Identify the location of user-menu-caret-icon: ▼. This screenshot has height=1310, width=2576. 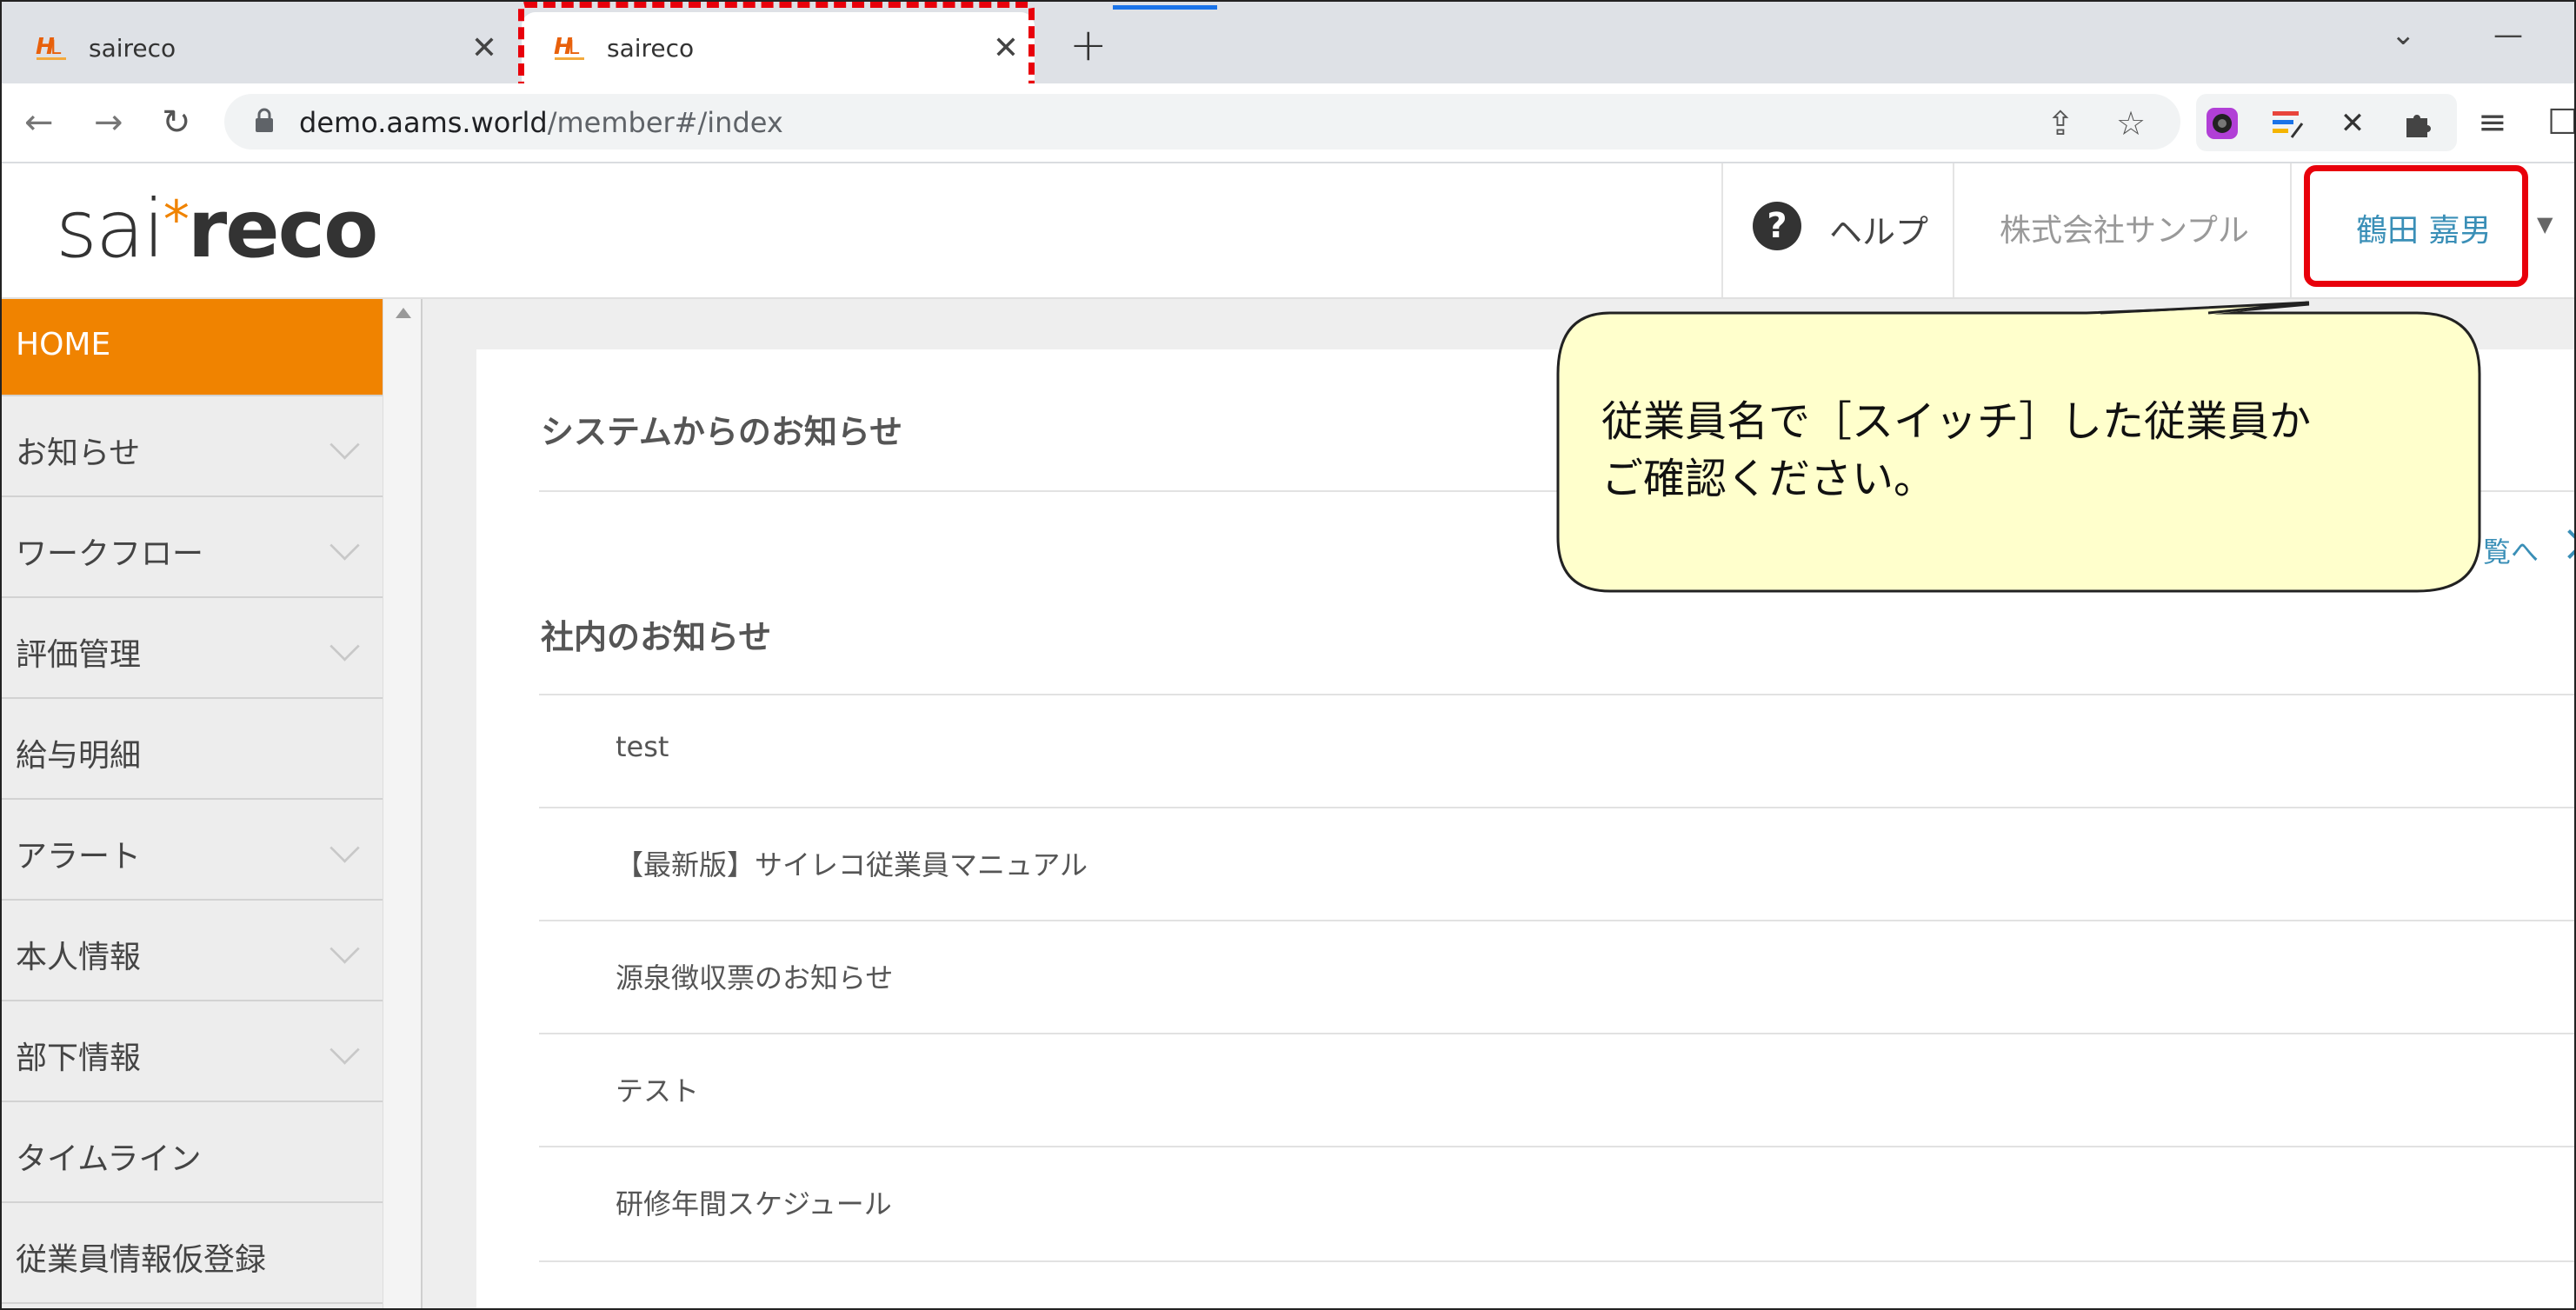
(2545, 224).